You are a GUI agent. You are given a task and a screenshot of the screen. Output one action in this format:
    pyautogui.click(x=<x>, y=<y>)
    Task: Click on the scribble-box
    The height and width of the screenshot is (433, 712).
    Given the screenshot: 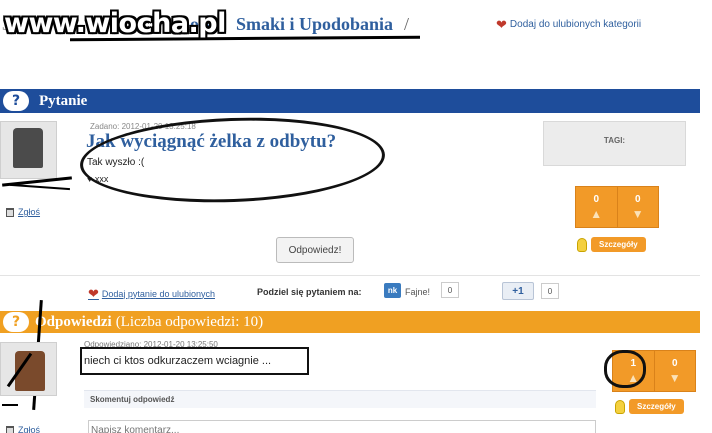 What is the action you would take?
    pyautogui.click(x=194, y=361)
    